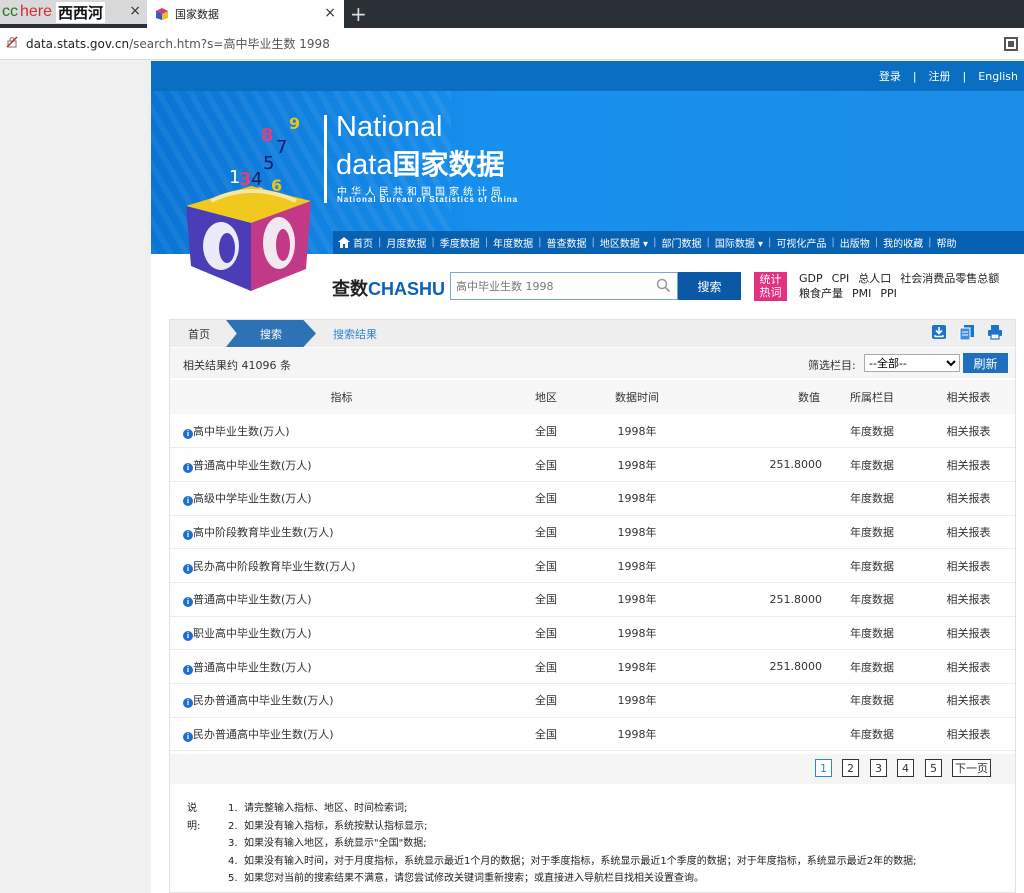 Image resolution: width=1024 pixels, height=893 pixels. I want to click on indicator-cell: i 高中毕业生数(万人), so click(335, 431).